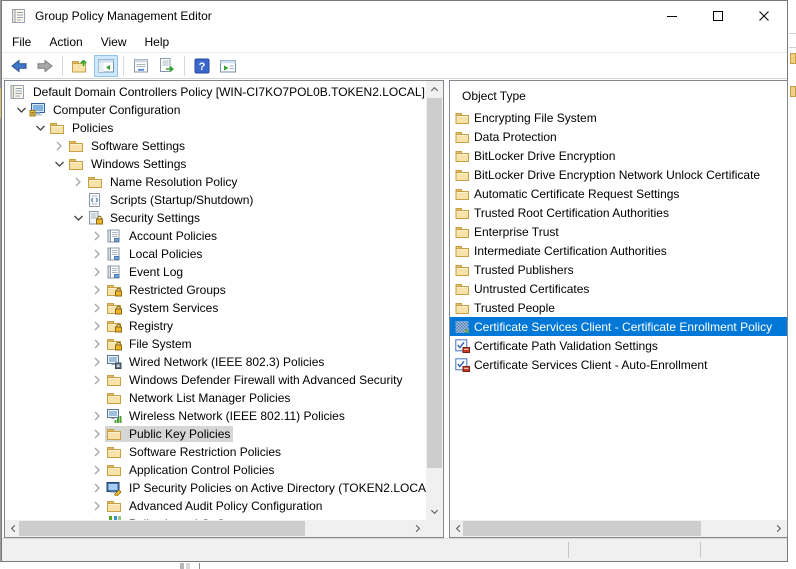 The image size is (796, 569). I want to click on tree-item-label: Event Log, so click(156, 272).